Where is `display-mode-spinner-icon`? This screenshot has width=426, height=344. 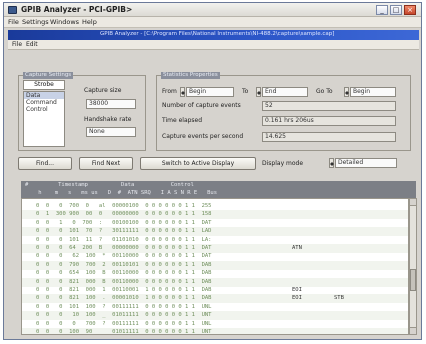 display-mode-spinner-icon is located at coordinates (331, 163).